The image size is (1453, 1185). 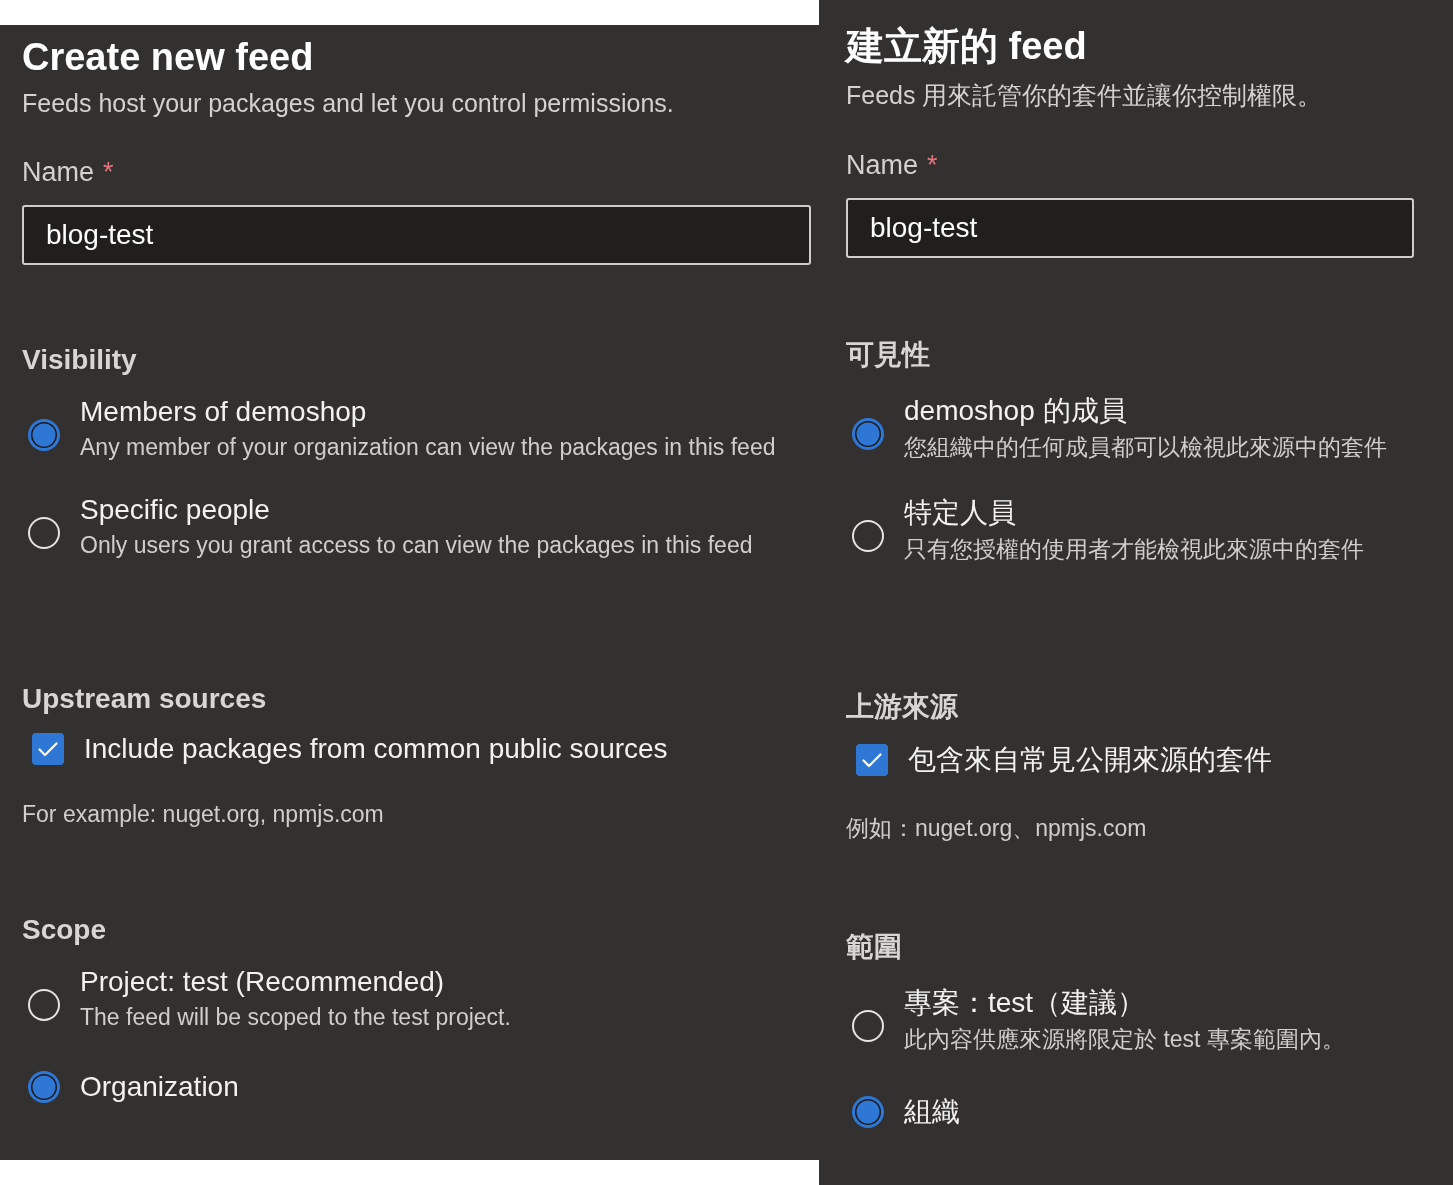 I want to click on option-description: The feed will be scoped to the test project., so click(x=295, y=1017).